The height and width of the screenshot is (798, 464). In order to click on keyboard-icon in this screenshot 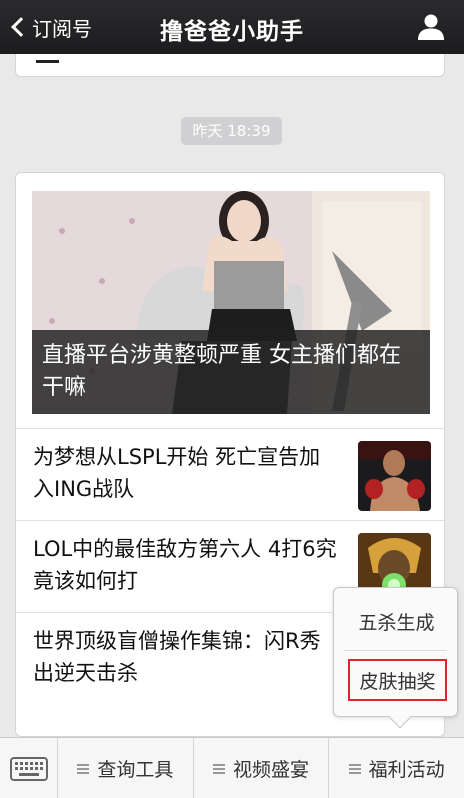, I will do `click(29, 769)`.